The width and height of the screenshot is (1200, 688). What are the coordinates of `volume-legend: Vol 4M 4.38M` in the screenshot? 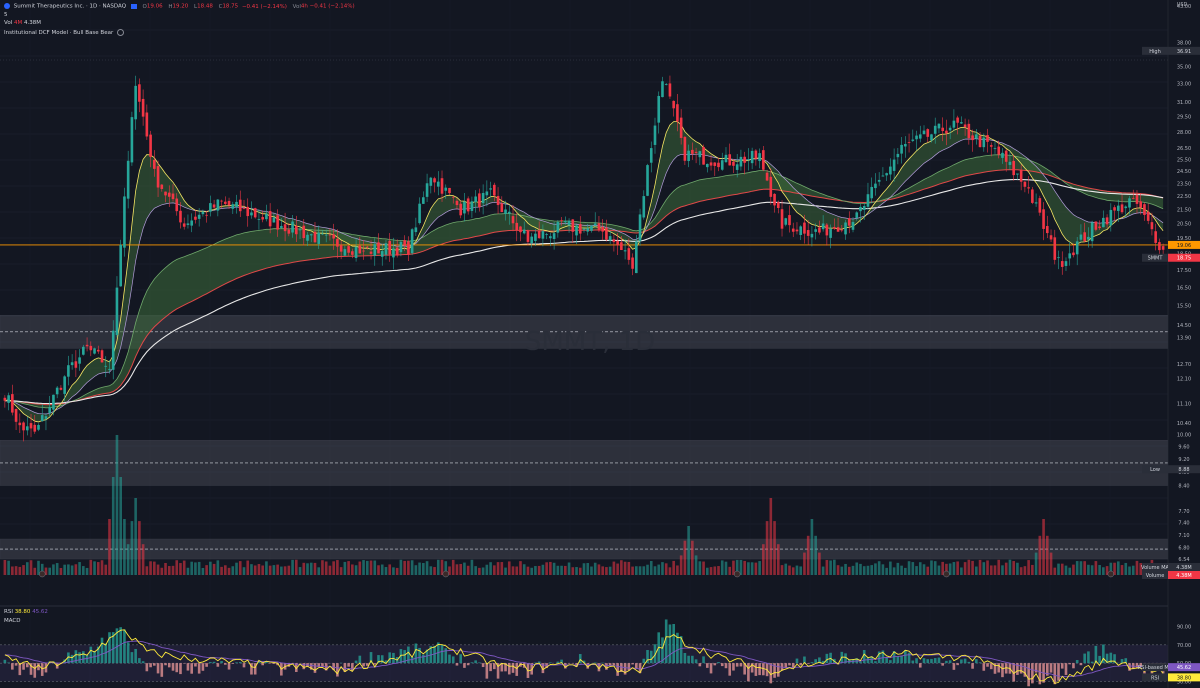 It's located at (22, 23).